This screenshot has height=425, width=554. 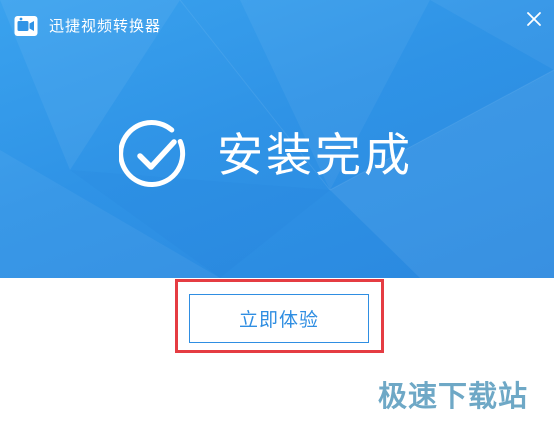 What do you see at coordinates (105, 26) in the screenshot?
I see `window-title: 迅捷视频转换器` at bounding box center [105, 26].